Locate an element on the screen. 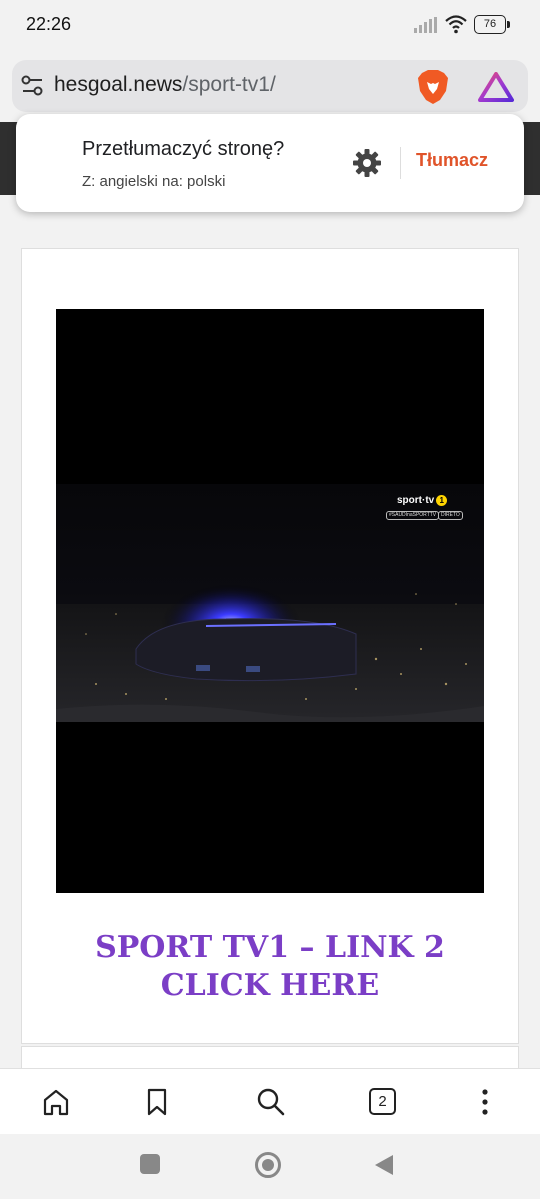  translate-languages: Z: angielski na: polski is located at coordinates (154, 181).